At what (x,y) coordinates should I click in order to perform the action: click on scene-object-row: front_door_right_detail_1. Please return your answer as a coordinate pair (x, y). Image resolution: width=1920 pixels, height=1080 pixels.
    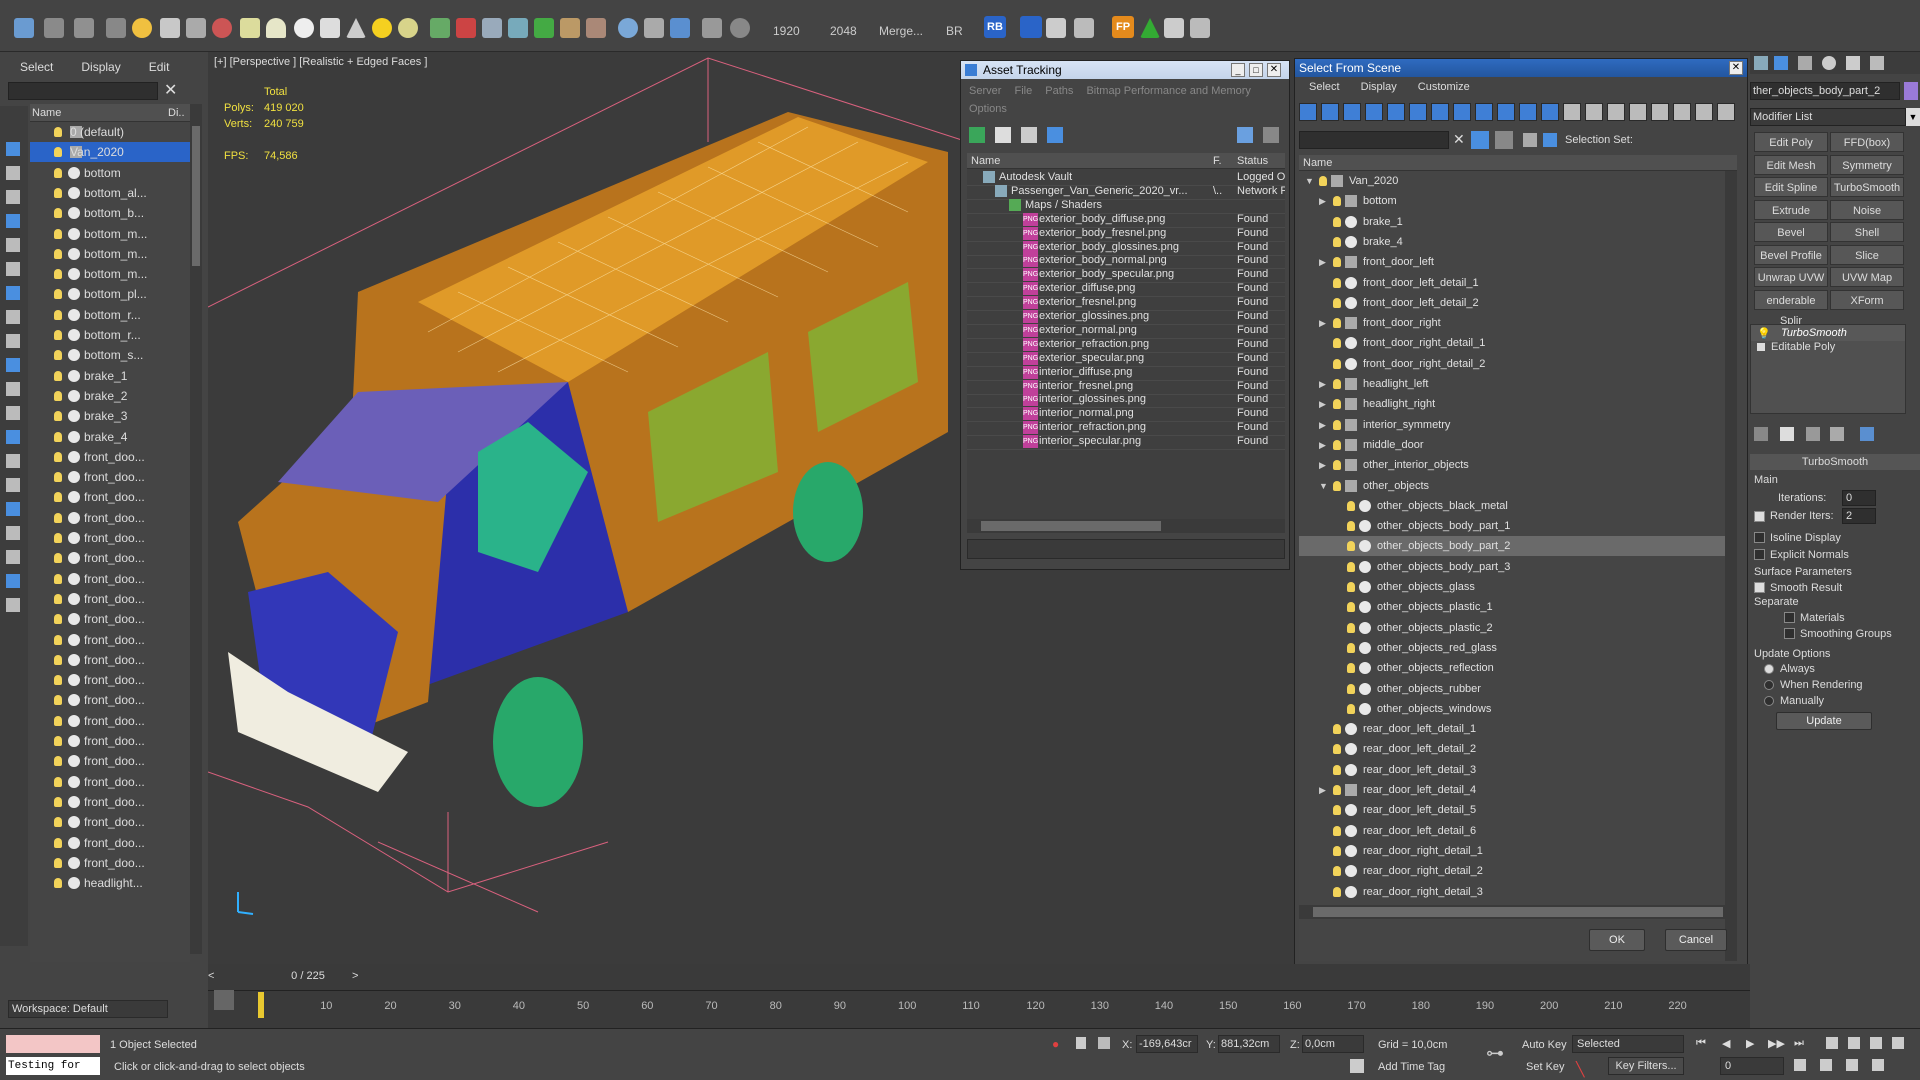
    Looking at the image, I should click on (1512, 343).